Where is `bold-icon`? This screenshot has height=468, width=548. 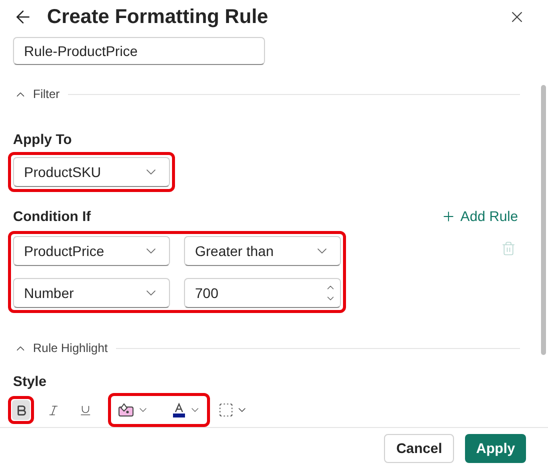
bold-icon is located at coordinates (21, 410).